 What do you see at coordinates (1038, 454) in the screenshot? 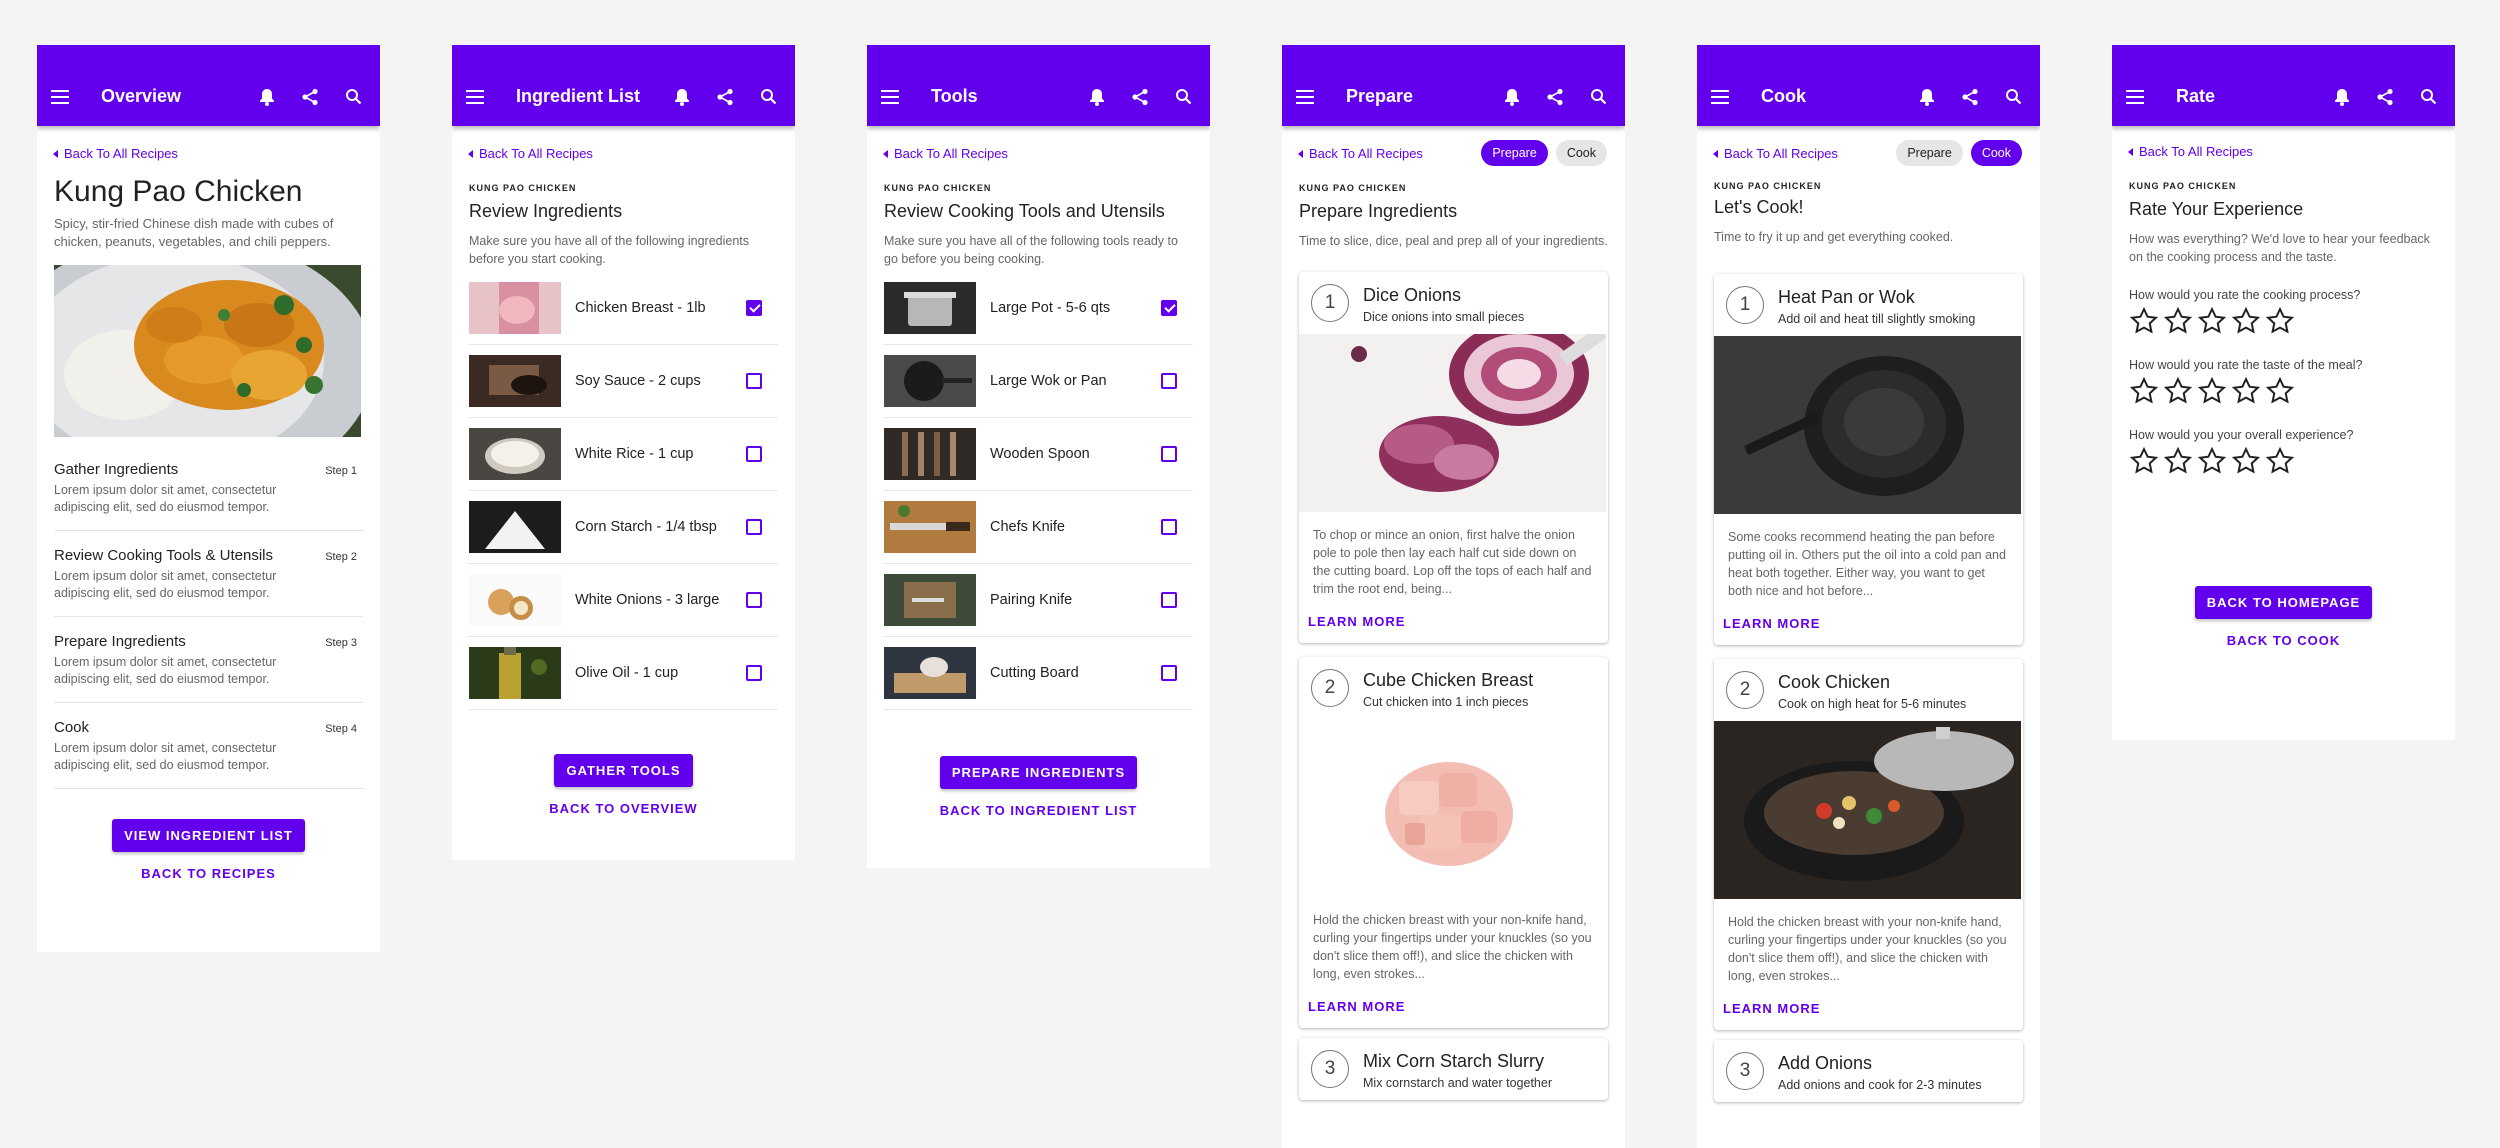
I see `tool-item: Wooden Spoon` at bounding box center [1038, 454].